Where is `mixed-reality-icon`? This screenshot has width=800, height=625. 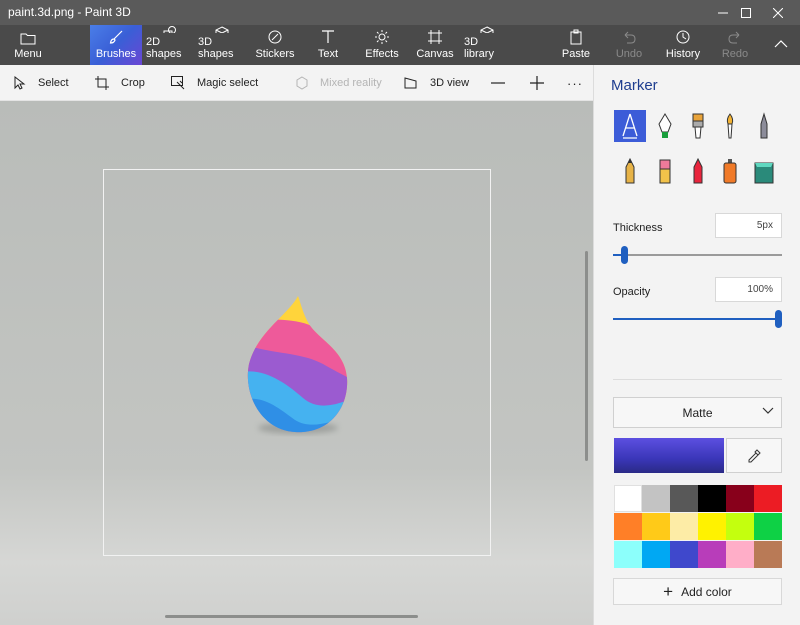 mixed-reality-icon is located at coordinates (302, 83).